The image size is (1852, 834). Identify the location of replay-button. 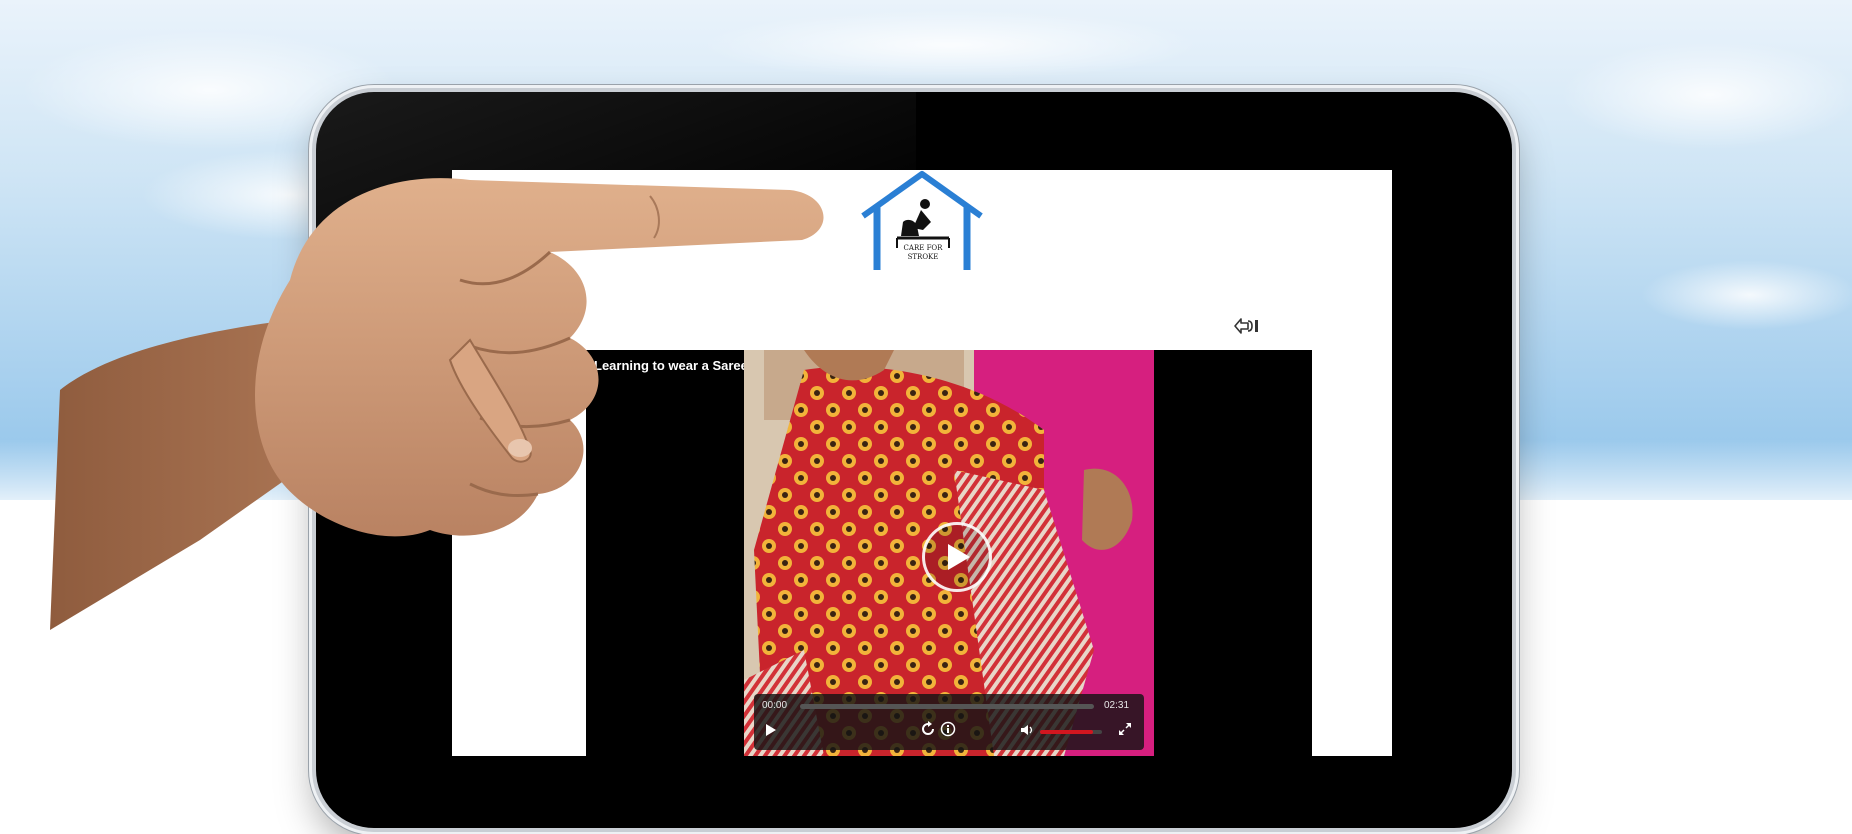
(928, 731).